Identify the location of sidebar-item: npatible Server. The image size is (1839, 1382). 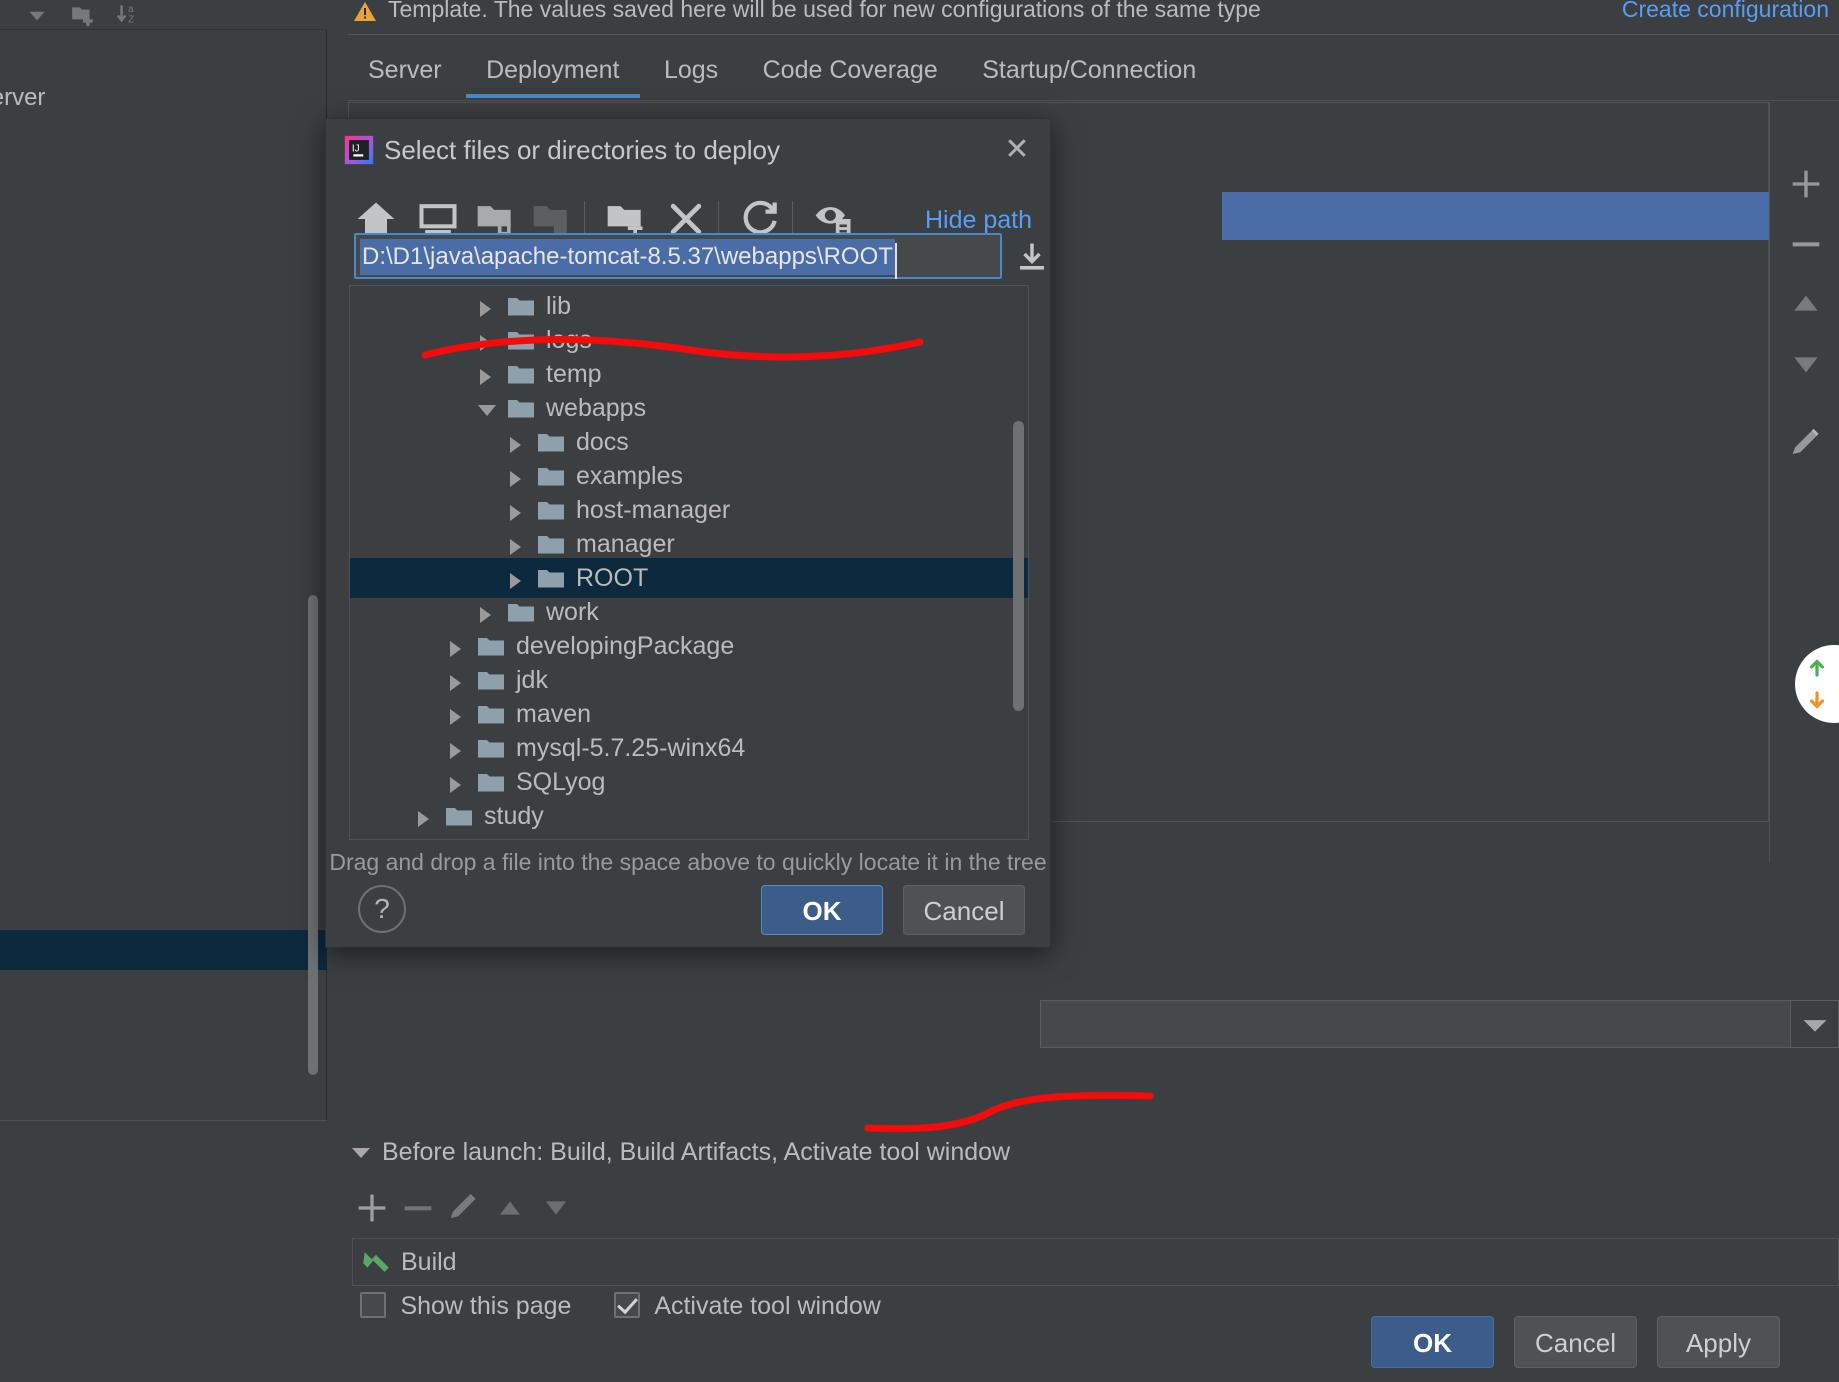
(163, 98).